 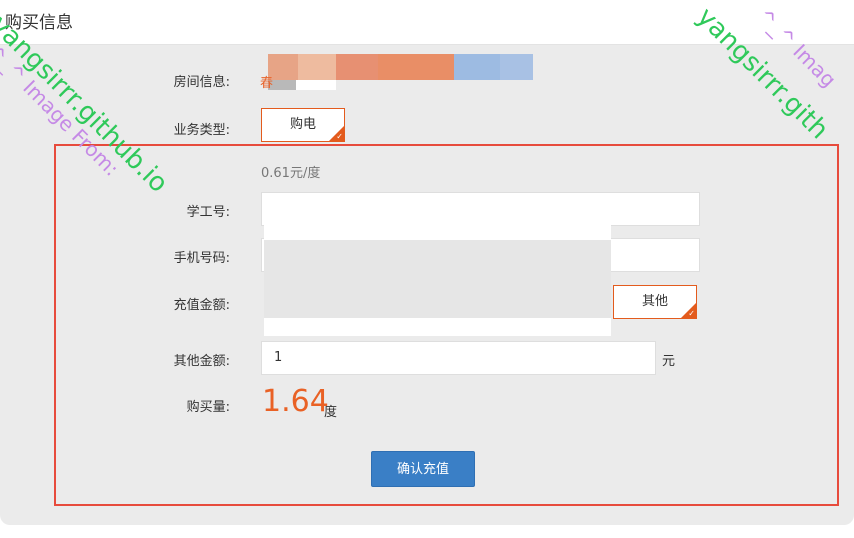 What do you see at coordinates (201, 258) in the screenshot?
I see `phone-label: 手机号码:` at bounding box center [201, 258].